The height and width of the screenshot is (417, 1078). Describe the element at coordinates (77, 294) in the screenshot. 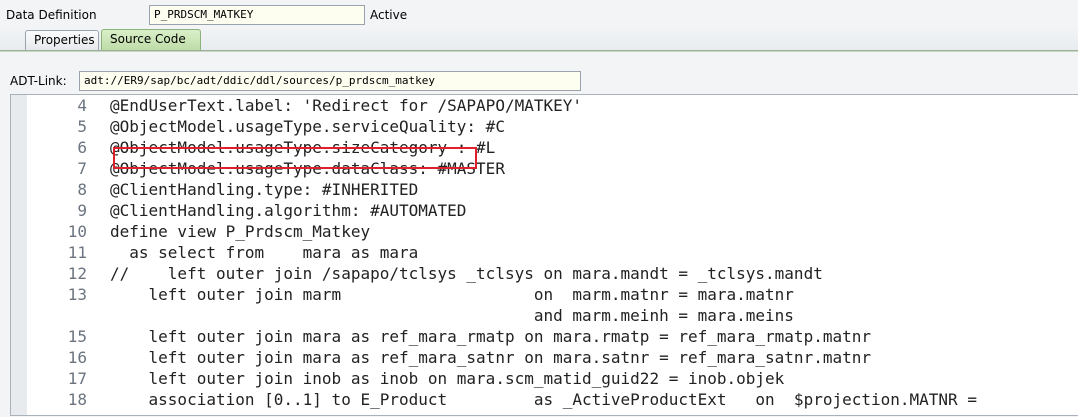

I see `line-number: 13` at that location.